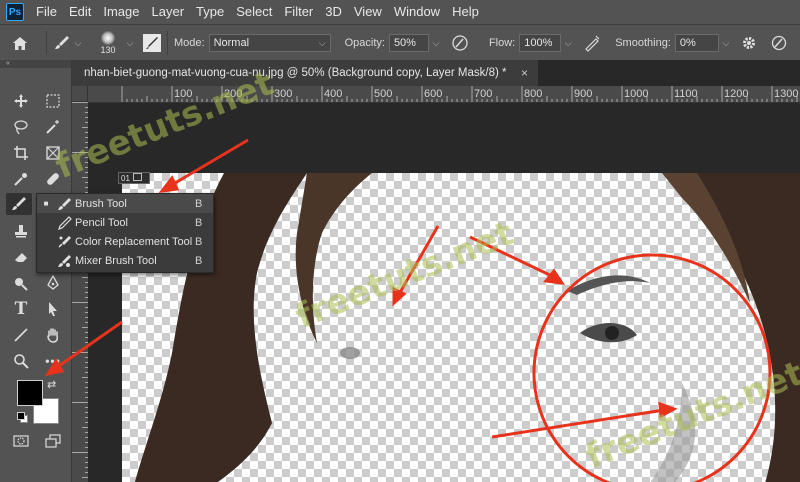 The width and height of the screenshot is (800, 482). Describe the element at coordinates (736, 94) in the screenshot. I see `ruler-label: 1200` at that location.